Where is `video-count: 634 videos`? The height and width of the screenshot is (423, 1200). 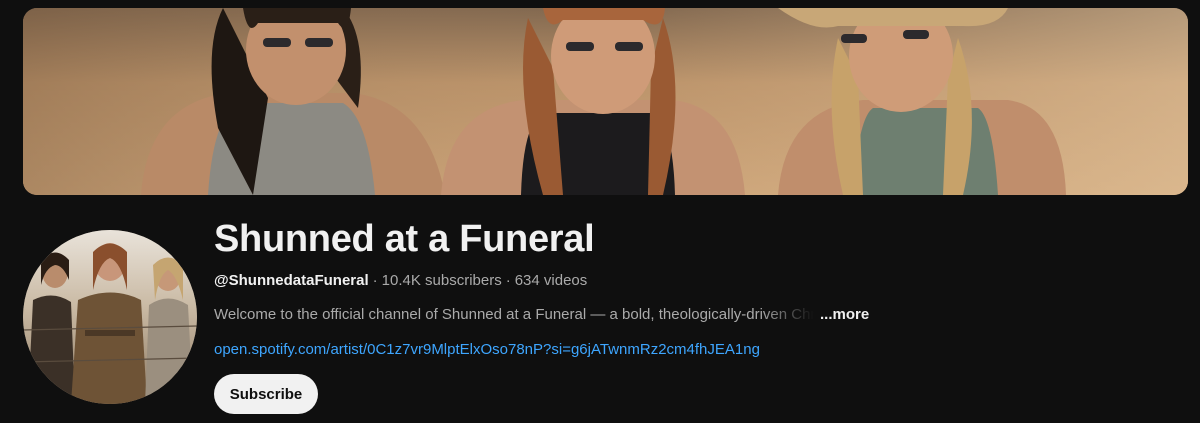
video-count: 634 videos is located at coordinates (551, 280).